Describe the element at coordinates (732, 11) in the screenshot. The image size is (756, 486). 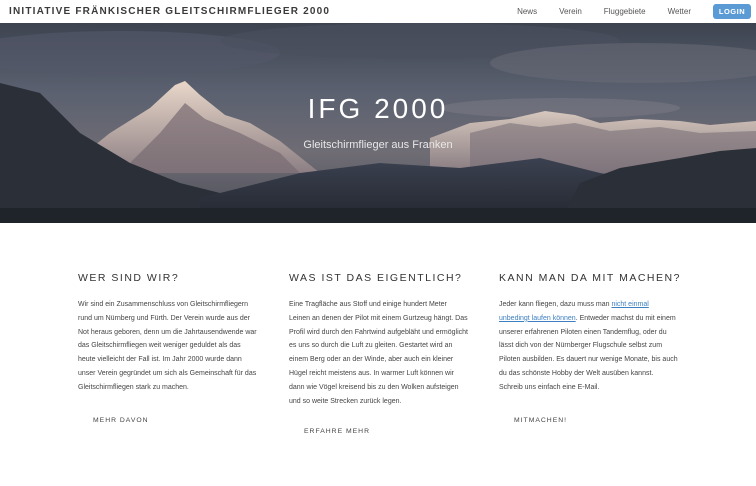
I see `login-button: LOGIN` at that location.